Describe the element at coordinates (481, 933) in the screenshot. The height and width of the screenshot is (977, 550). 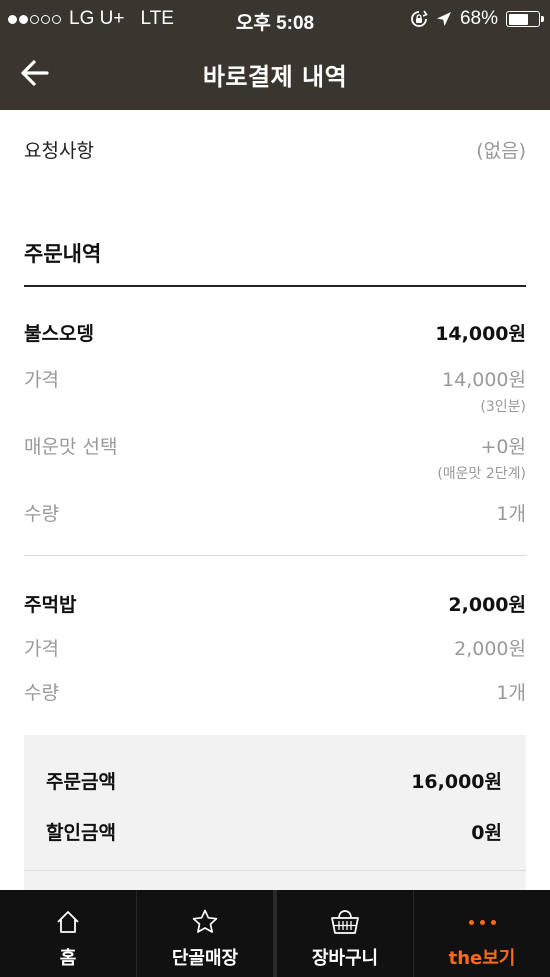
I see `tab-more: the보기` at that location.